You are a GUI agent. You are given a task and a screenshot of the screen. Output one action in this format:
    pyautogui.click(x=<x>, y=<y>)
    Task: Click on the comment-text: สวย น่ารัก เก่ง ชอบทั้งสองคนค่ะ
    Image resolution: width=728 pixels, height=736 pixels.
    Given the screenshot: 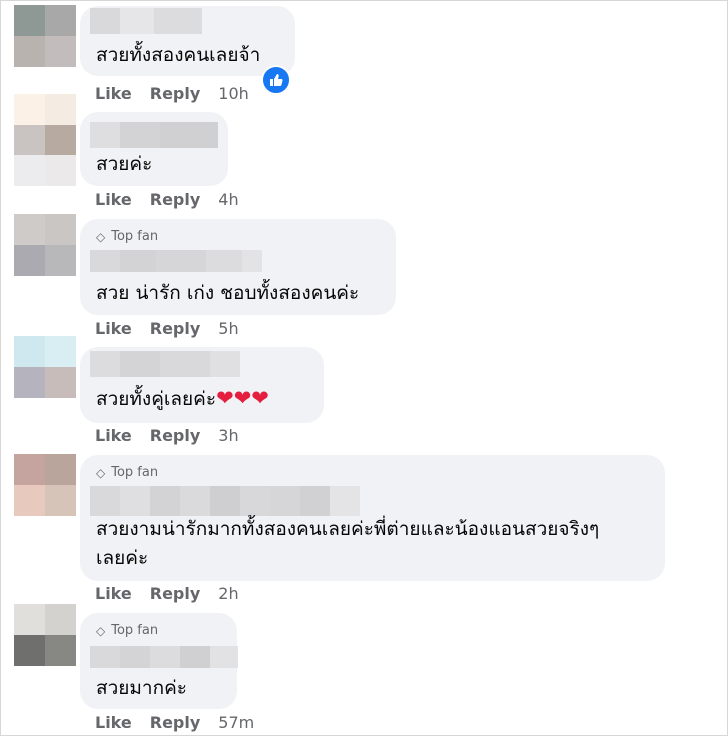 What is the action you would take?
    pyautogui.click(x=228, y=293)
    